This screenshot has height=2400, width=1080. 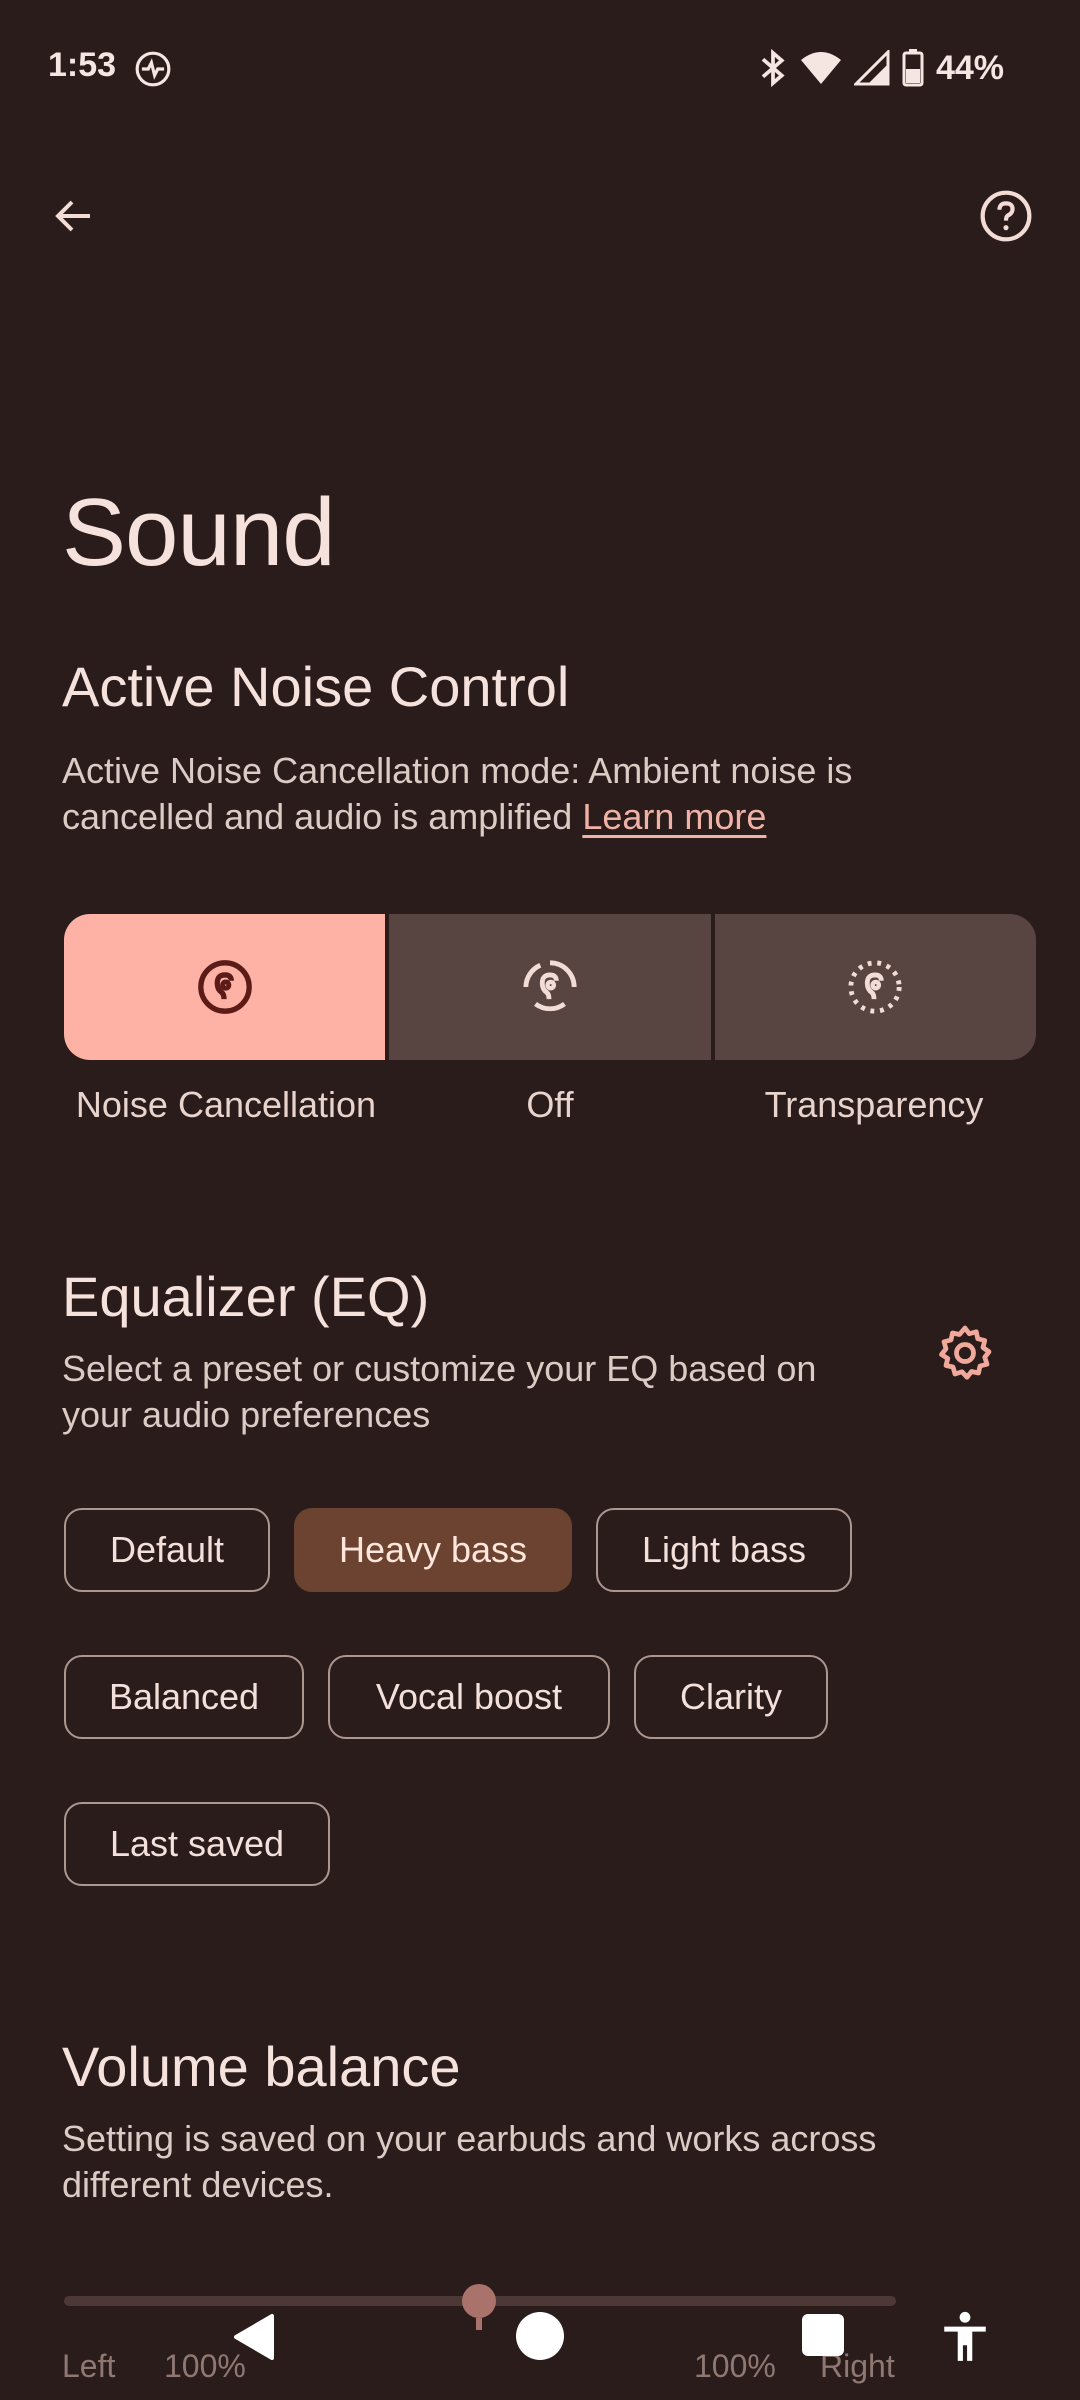 What do you see at coordinates (197, 1844) in the screenshot?
I see `eq-preset-last-saved: Last saved` at bounding box center [197, 1844].